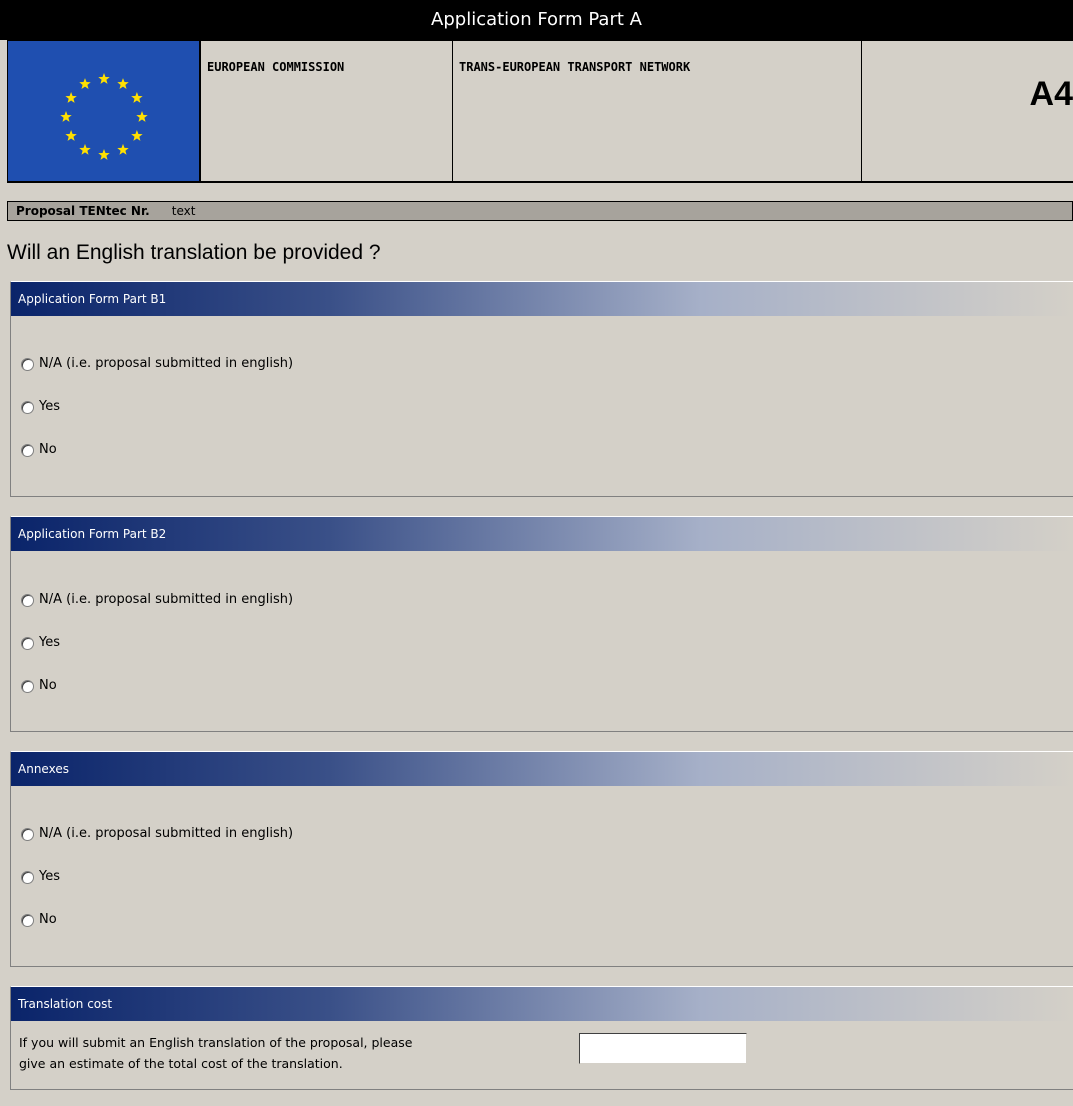  I want to click on network-name-text: TRANS-EUROPEAN TRANSPORT NETWORK, so click(575, 67).